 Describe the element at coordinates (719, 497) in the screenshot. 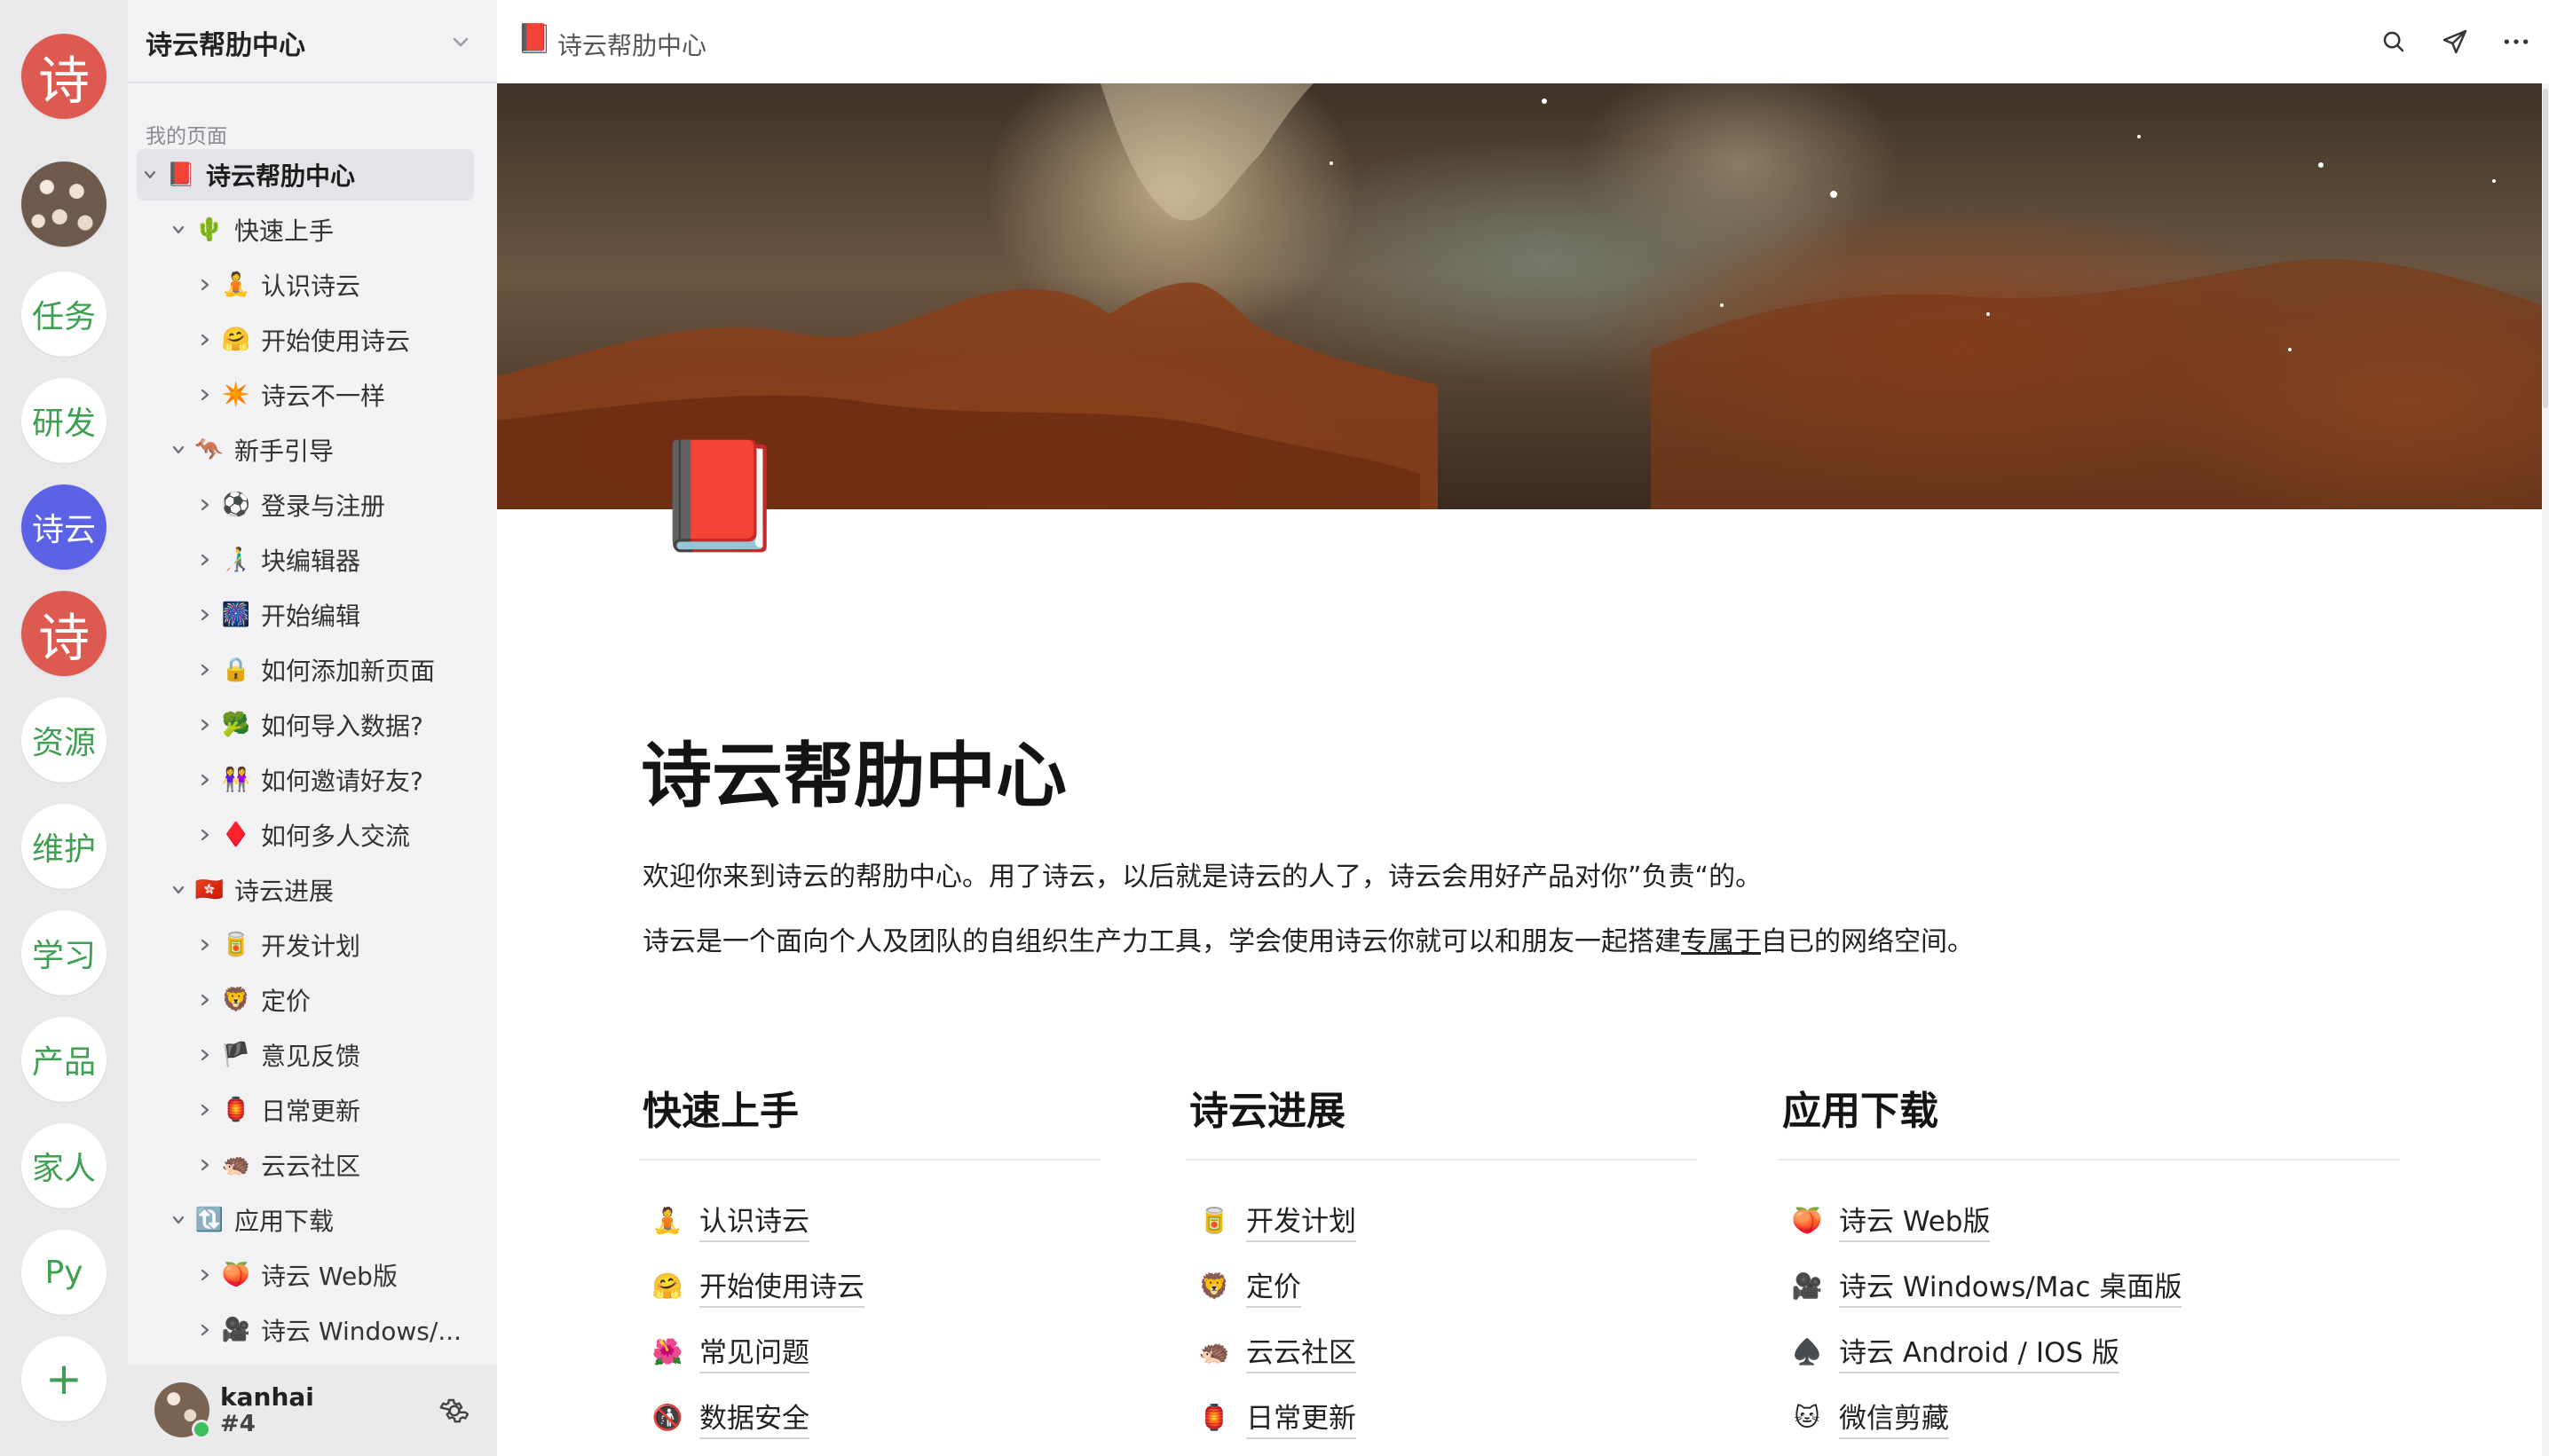

I see `page-icon: 📕` at that location.